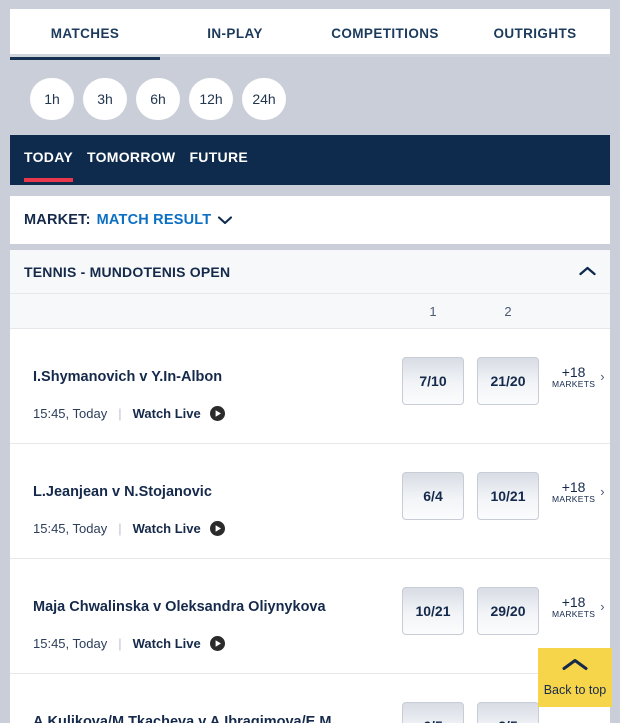  Describe the element at coordinates (433, 712) in the screenshot. I see `odds-button-1: 6/5` at that location.